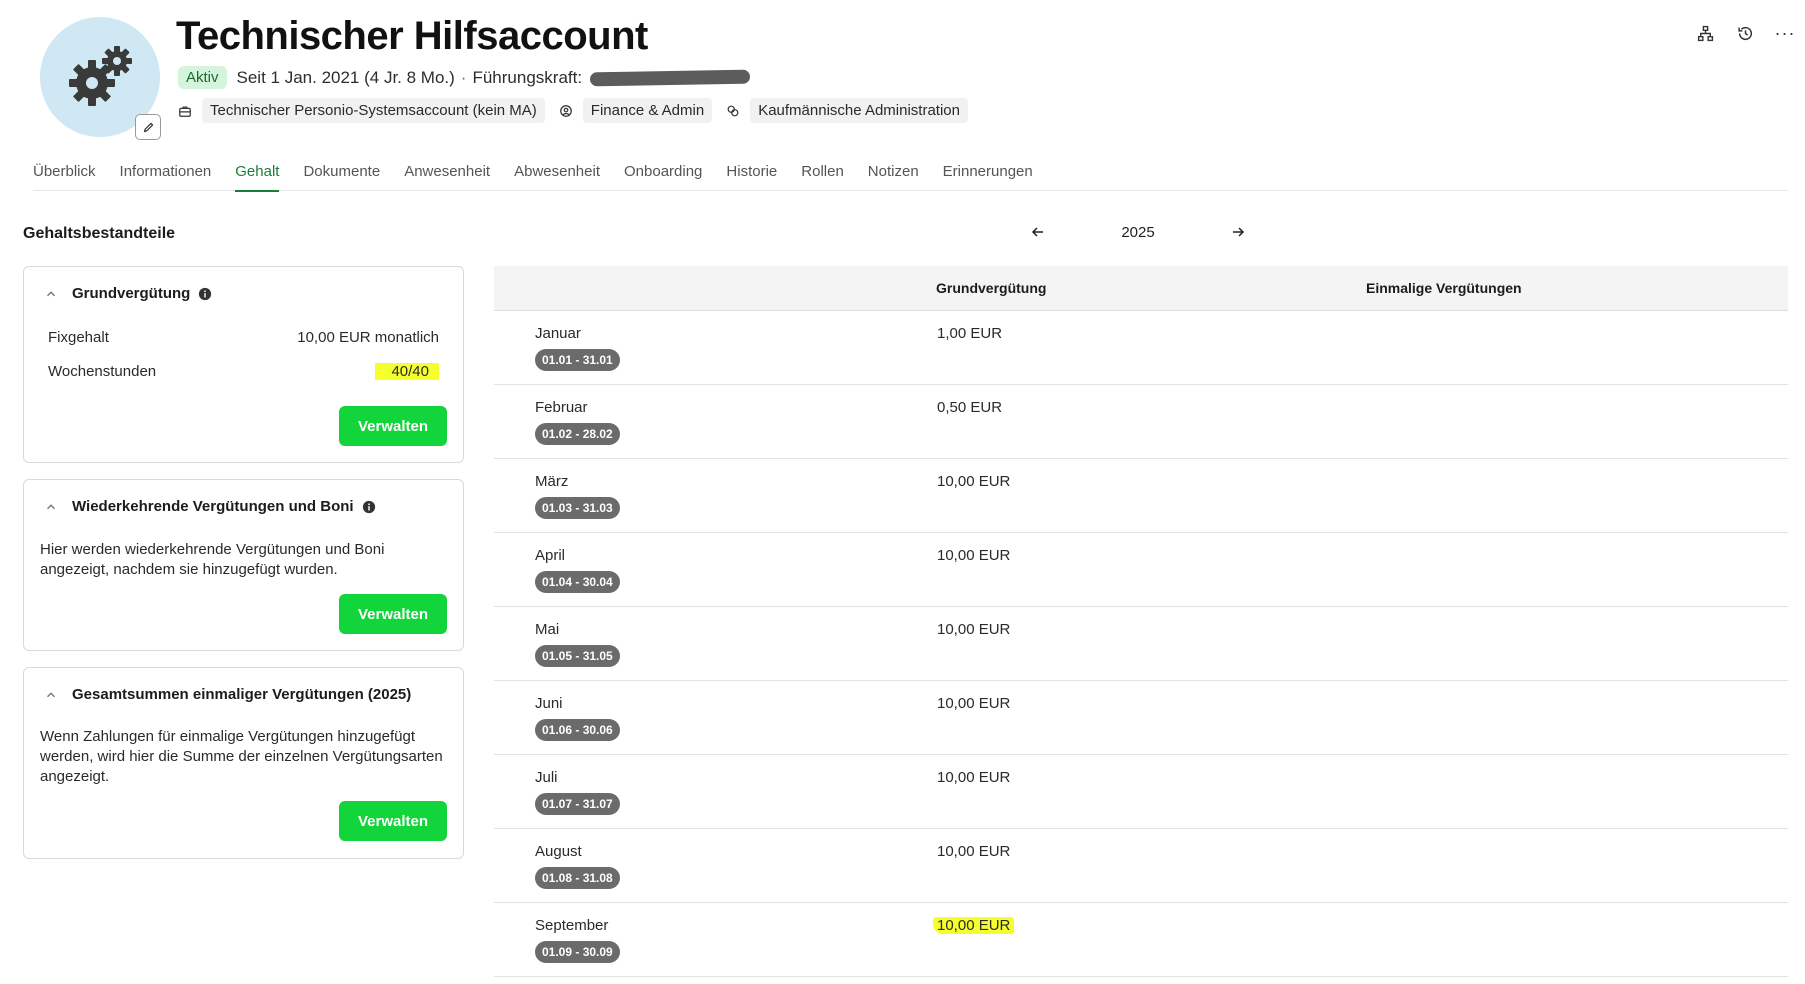  I want to click on tab-onboarding: Onboarding, so click(663, 177).